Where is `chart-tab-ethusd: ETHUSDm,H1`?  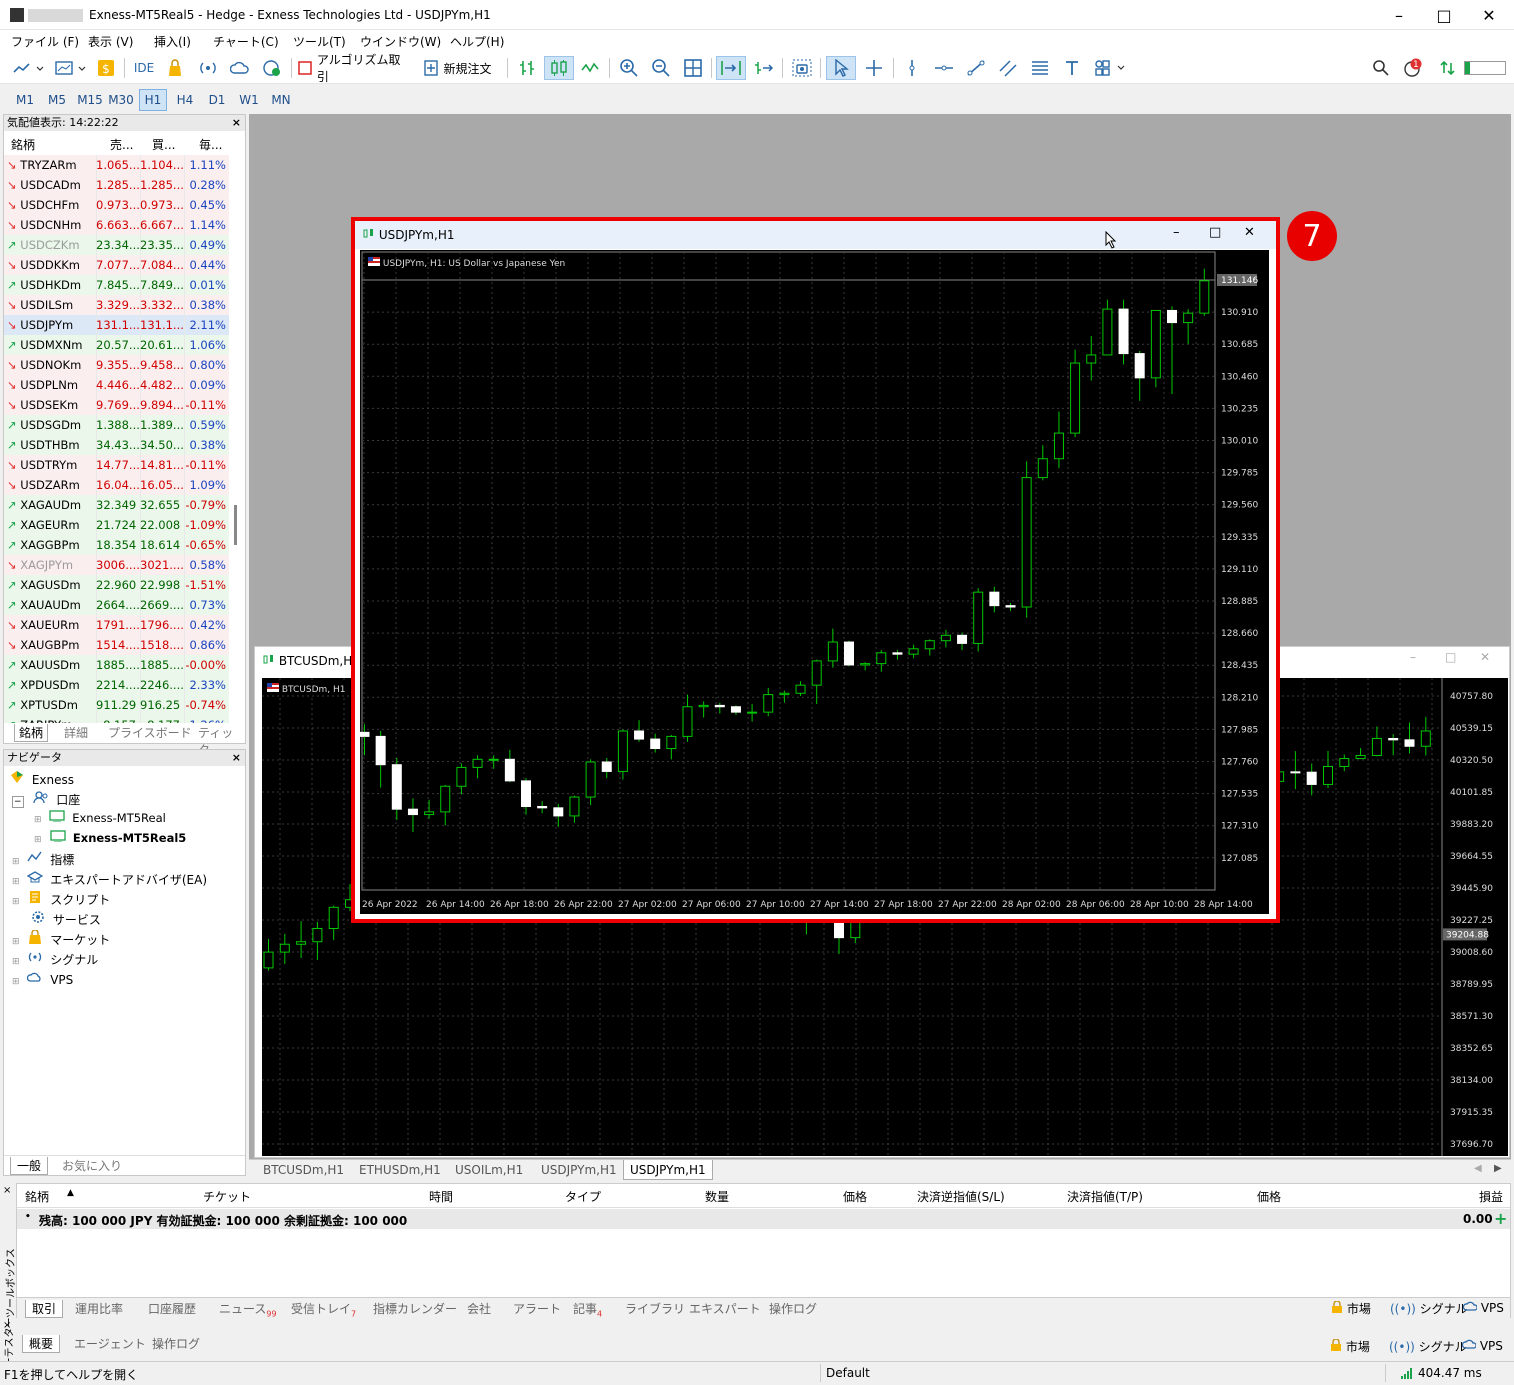 chart-tab-ethusd: ETHUSDm,H1 is located at coordinates (400, 1170).